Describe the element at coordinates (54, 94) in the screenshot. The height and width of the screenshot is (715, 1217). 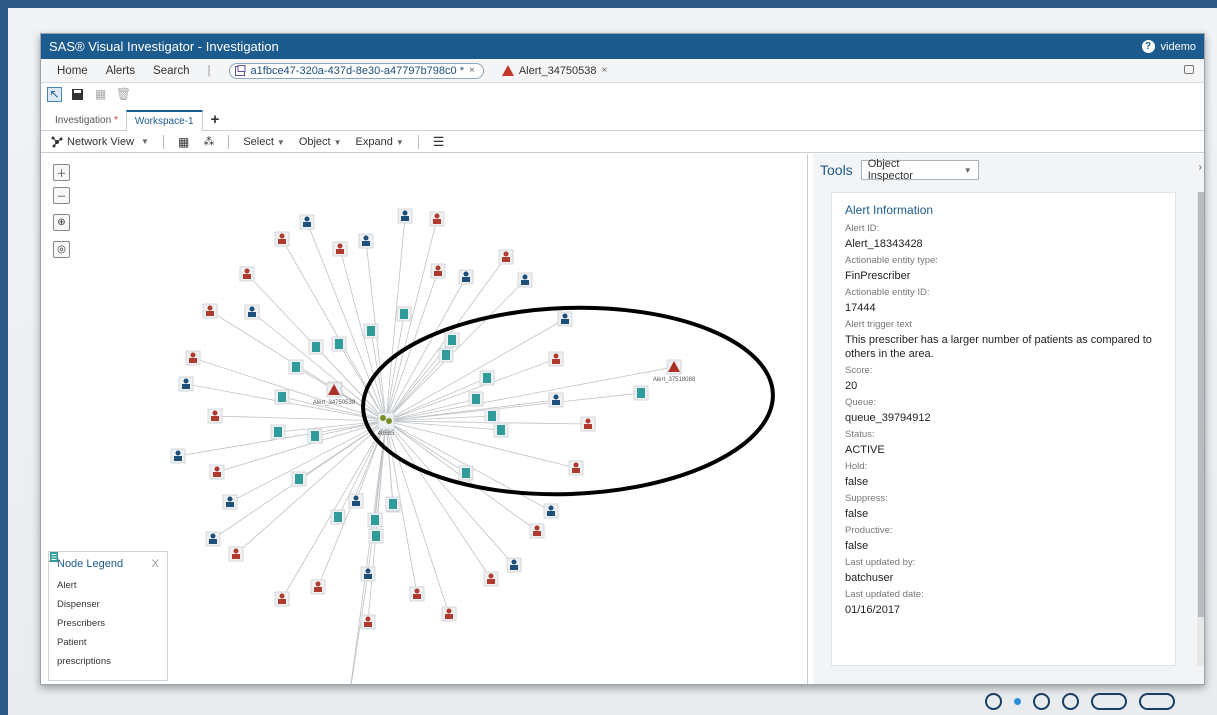
I see `pointer-select-icon: ↖` at that location.